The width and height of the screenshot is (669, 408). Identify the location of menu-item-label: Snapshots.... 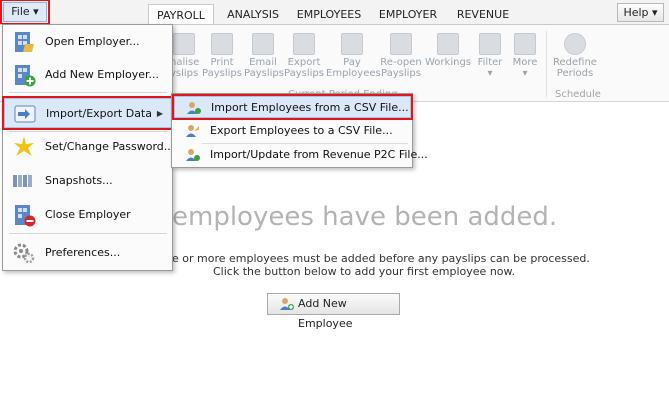
(79, 180).